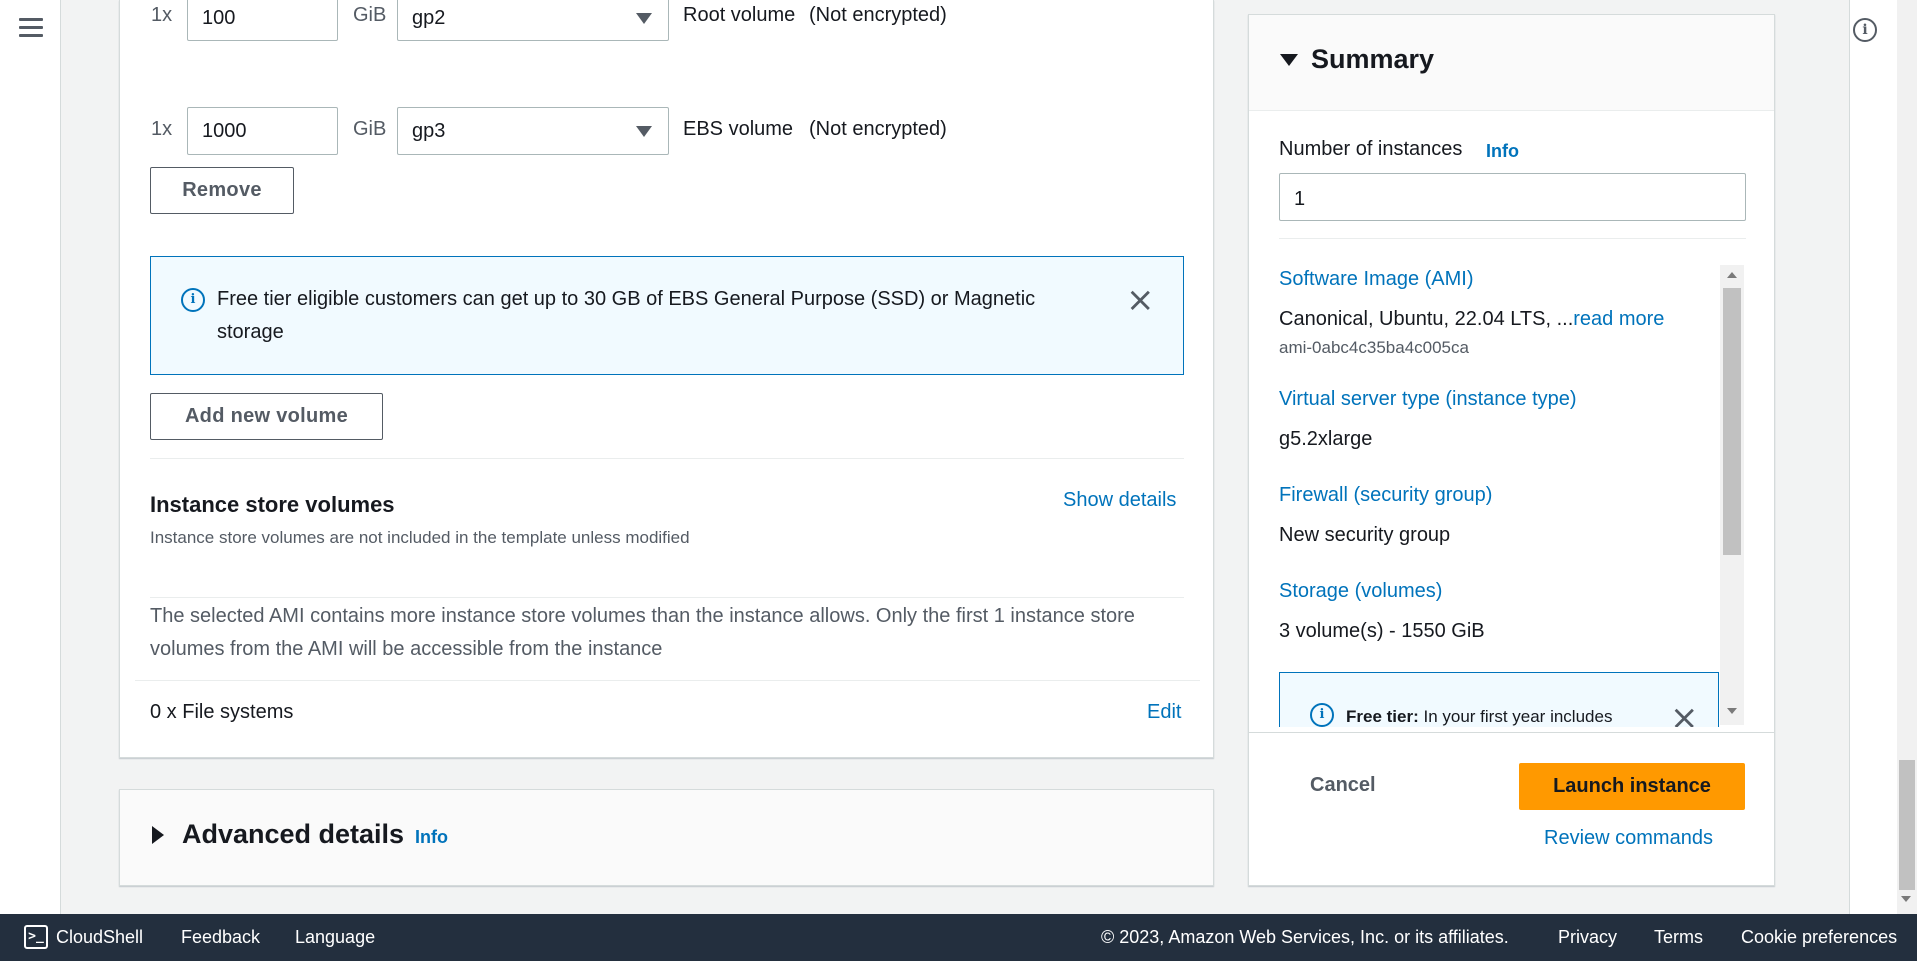 The width and height of the screenshot is (1917, 961). I want to click on volume-type-select: gp3, so click(533, 131).